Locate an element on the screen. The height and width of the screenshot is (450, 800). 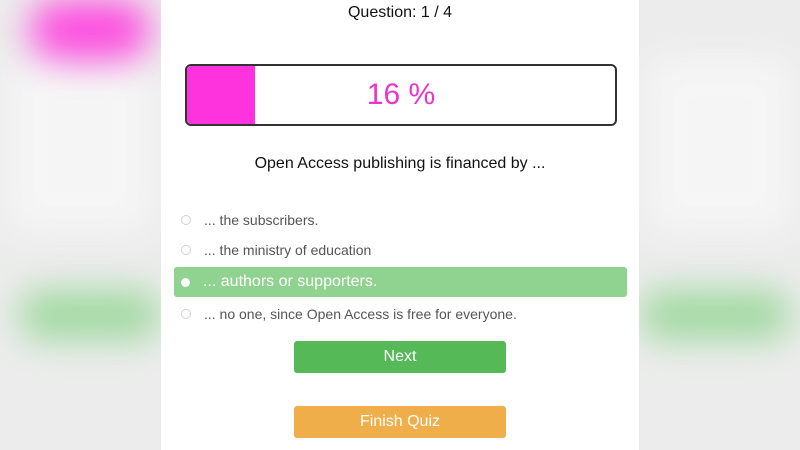
next-button: Next is located at coordinates (400, 357).